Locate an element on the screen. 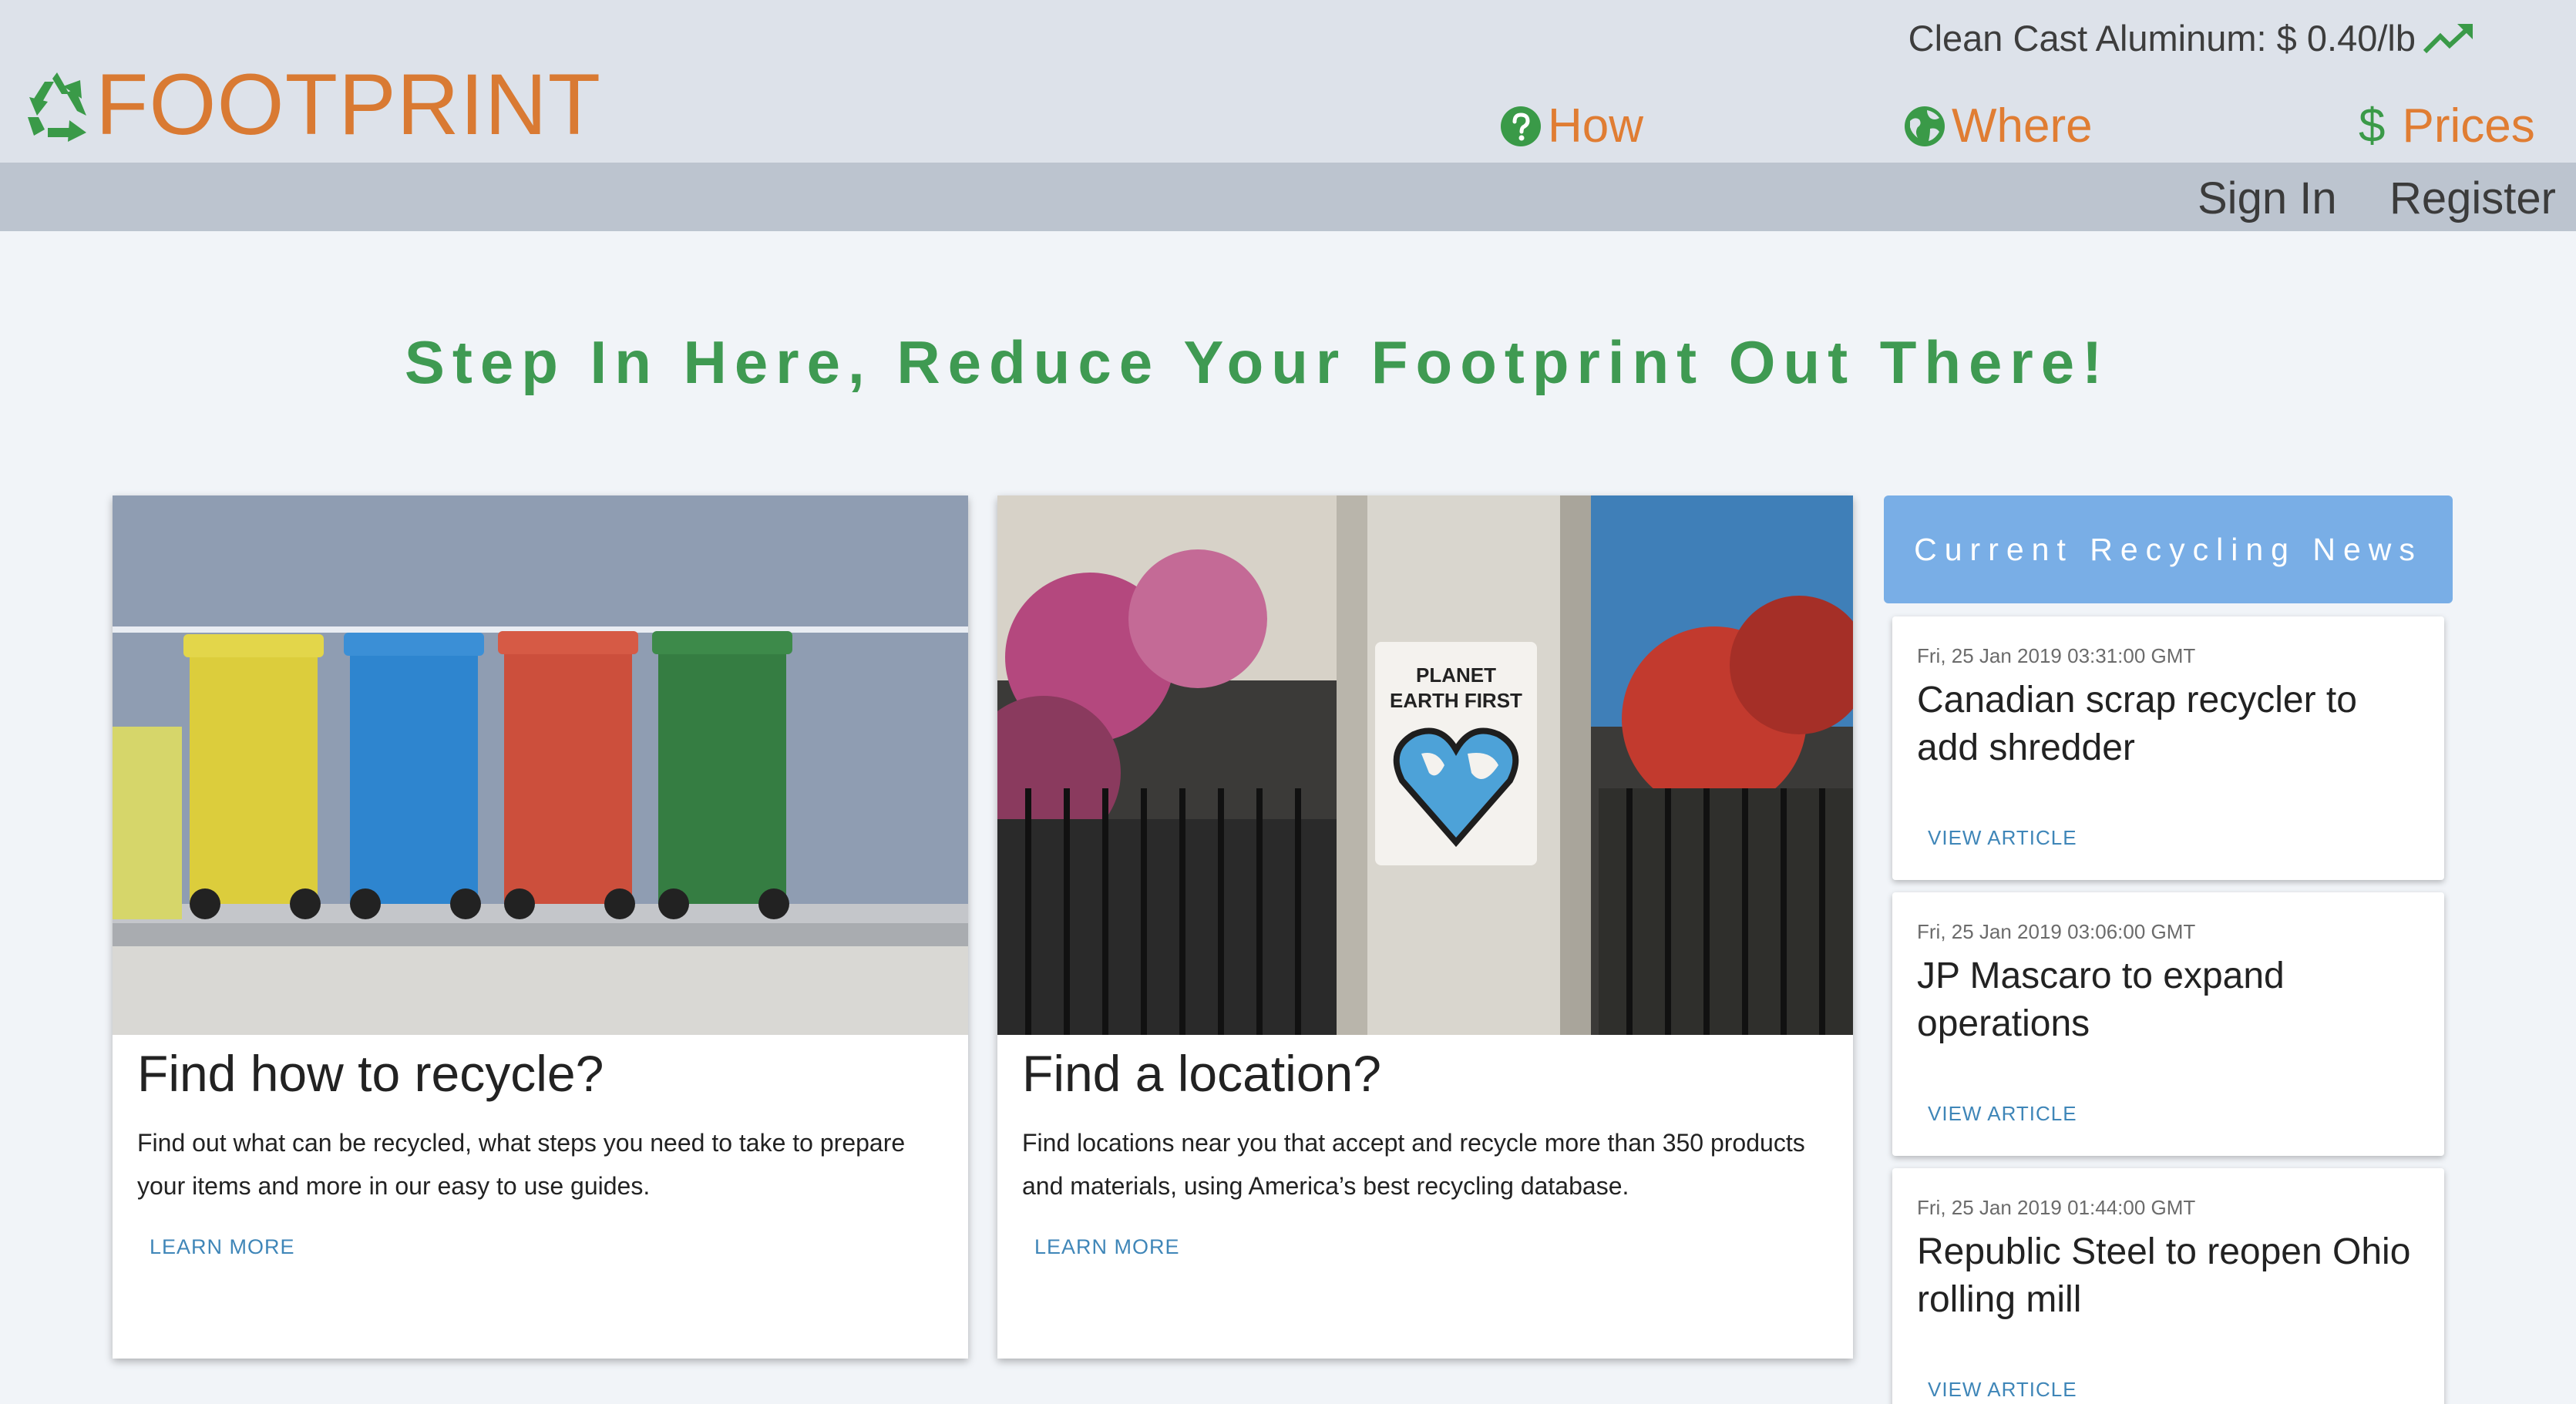  news-header-text: Current Recycling News is located at coordinates (2168, 549).